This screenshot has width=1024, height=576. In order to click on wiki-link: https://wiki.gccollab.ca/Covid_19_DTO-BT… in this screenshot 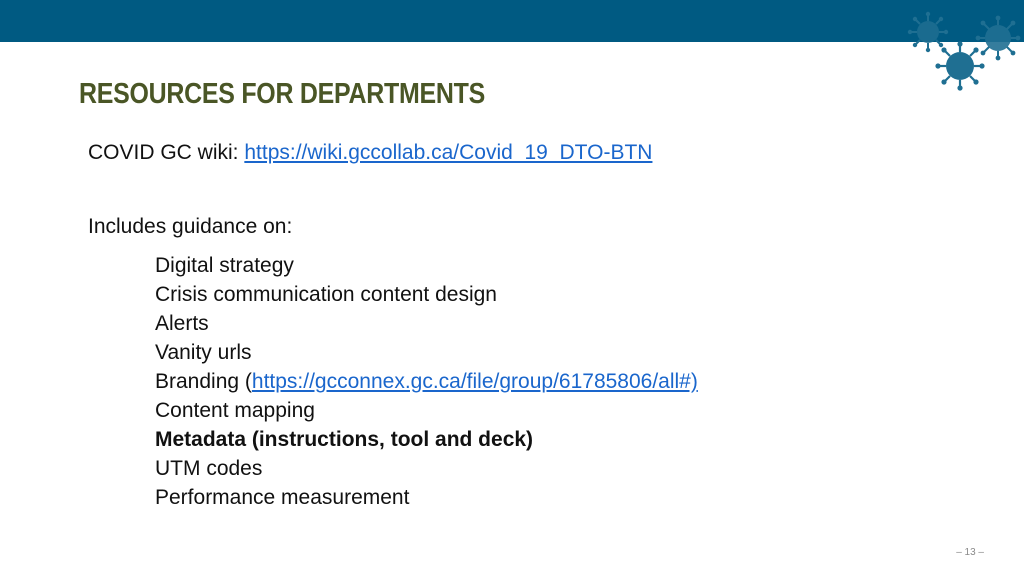, I will do `click(448, 152)`.